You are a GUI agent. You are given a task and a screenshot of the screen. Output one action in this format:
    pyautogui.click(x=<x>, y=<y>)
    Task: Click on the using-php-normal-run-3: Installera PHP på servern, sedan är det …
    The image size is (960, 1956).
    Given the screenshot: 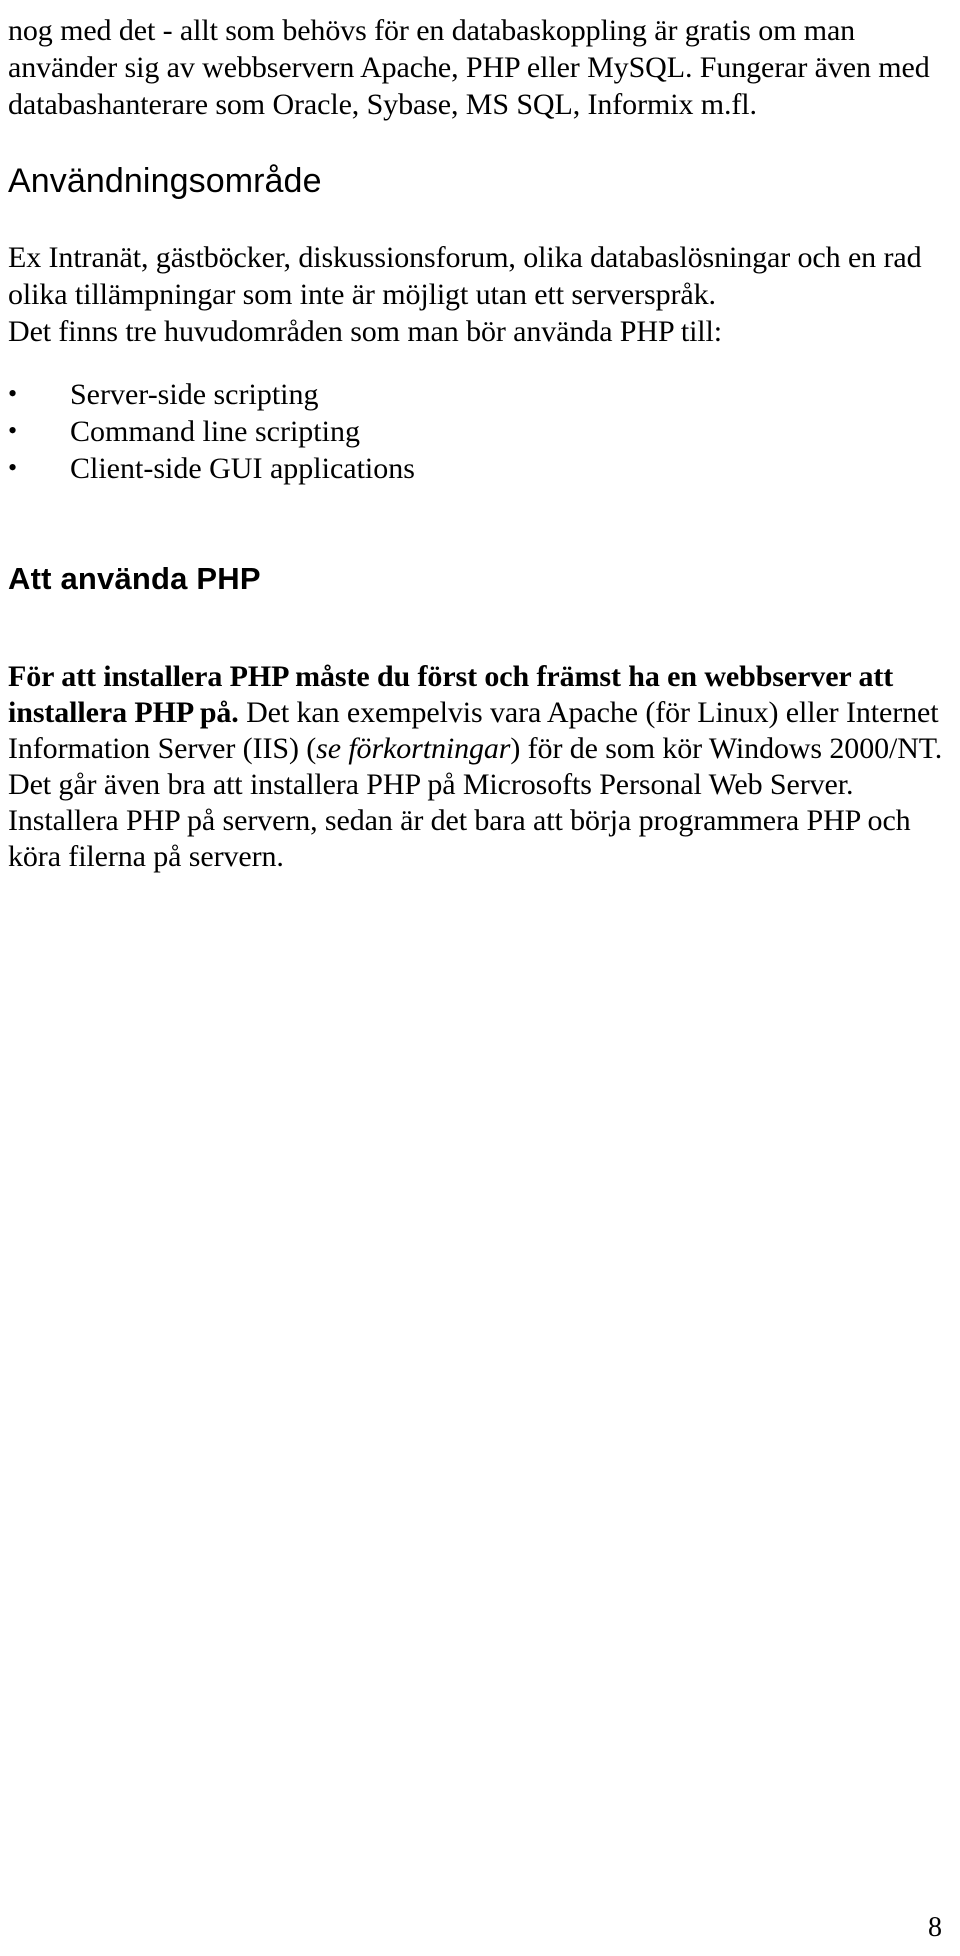 What is the action you would take?
    pyautogui.click(x=459, y=838)
    